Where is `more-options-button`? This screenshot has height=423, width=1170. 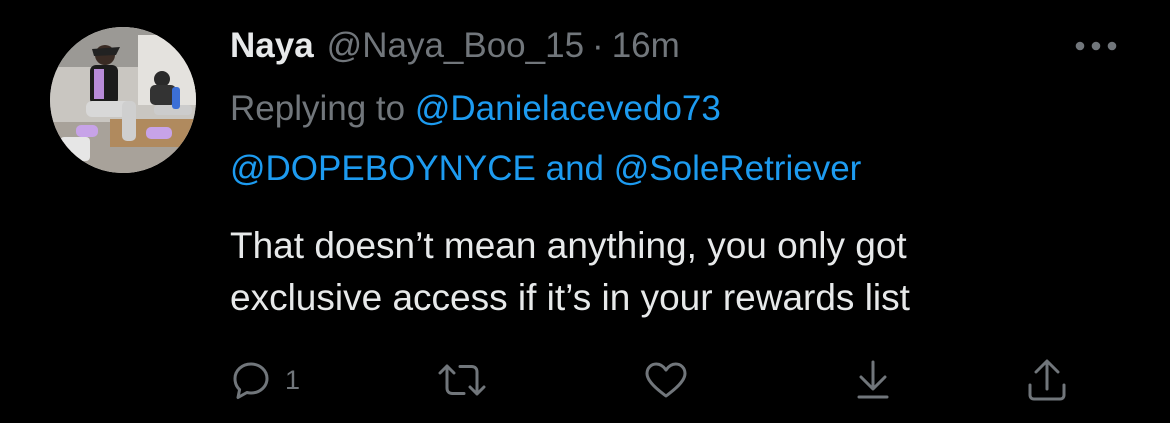 more-options-button is located at coordinates (1096, 46).